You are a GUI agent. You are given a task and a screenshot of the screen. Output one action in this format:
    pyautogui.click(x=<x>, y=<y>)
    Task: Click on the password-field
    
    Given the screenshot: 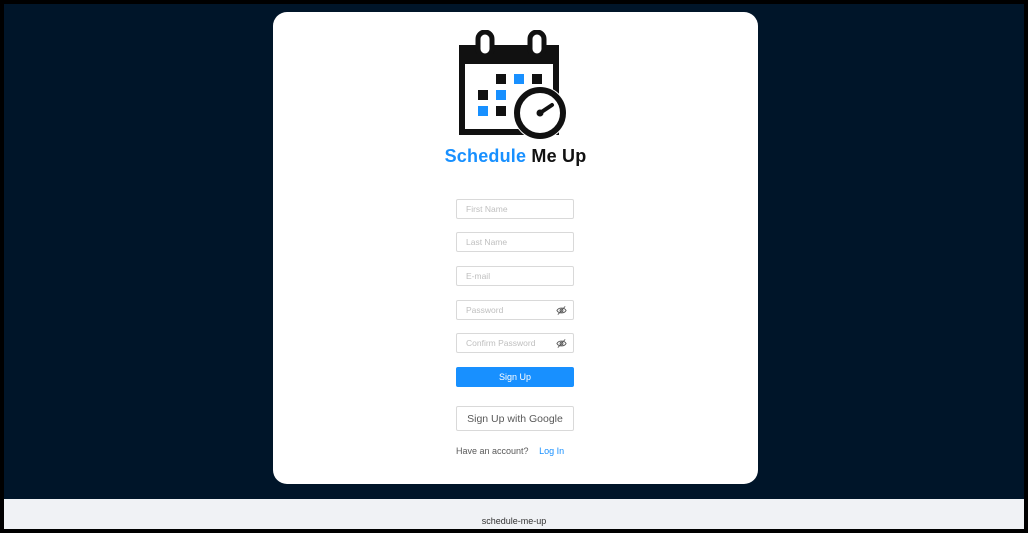 What is the action you would take?
    pyautogui.click(x=515, y=310)
    